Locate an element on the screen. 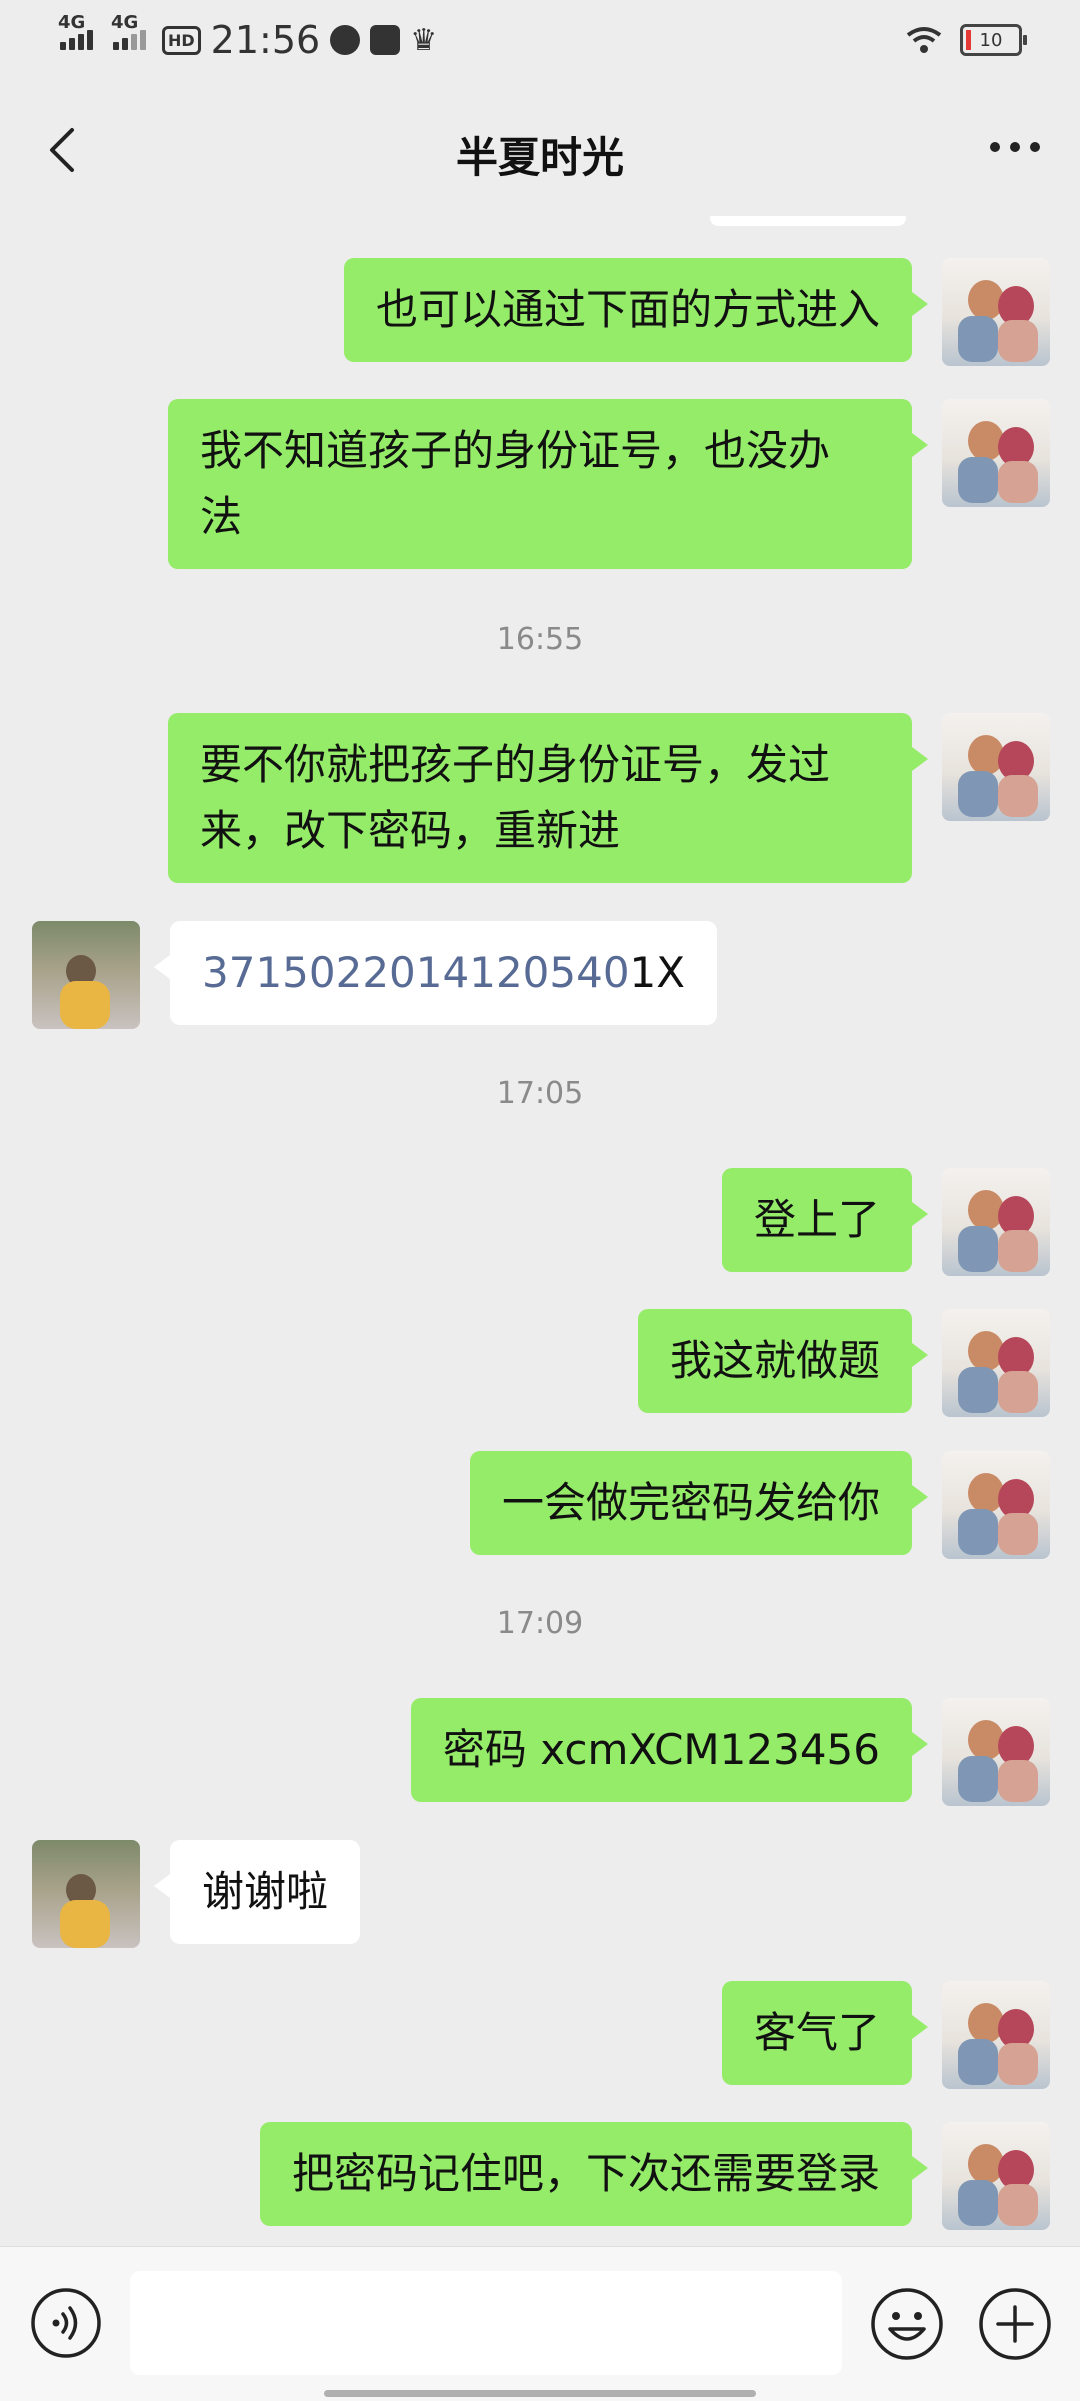  sent-message-bubble: 把密码记住吧，下次还需要登录 is located at coordinates (594, 2174).